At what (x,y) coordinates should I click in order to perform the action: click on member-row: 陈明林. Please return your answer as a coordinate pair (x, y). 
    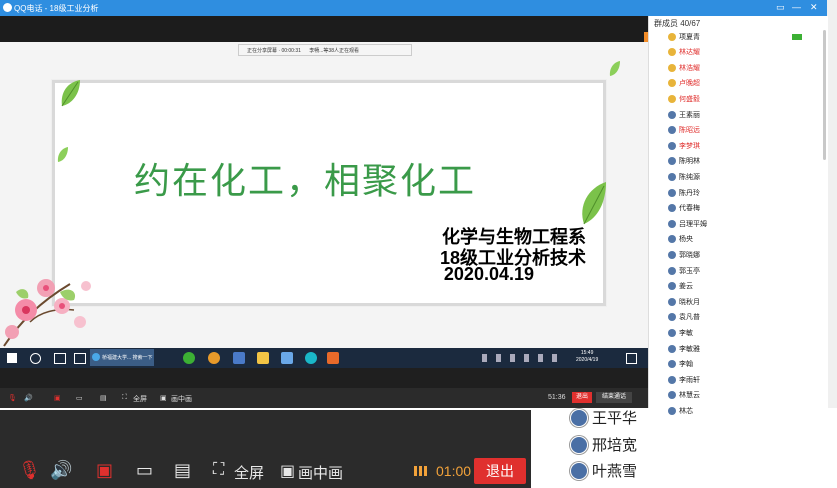
    Looking at the image, I should click on (684, 161).